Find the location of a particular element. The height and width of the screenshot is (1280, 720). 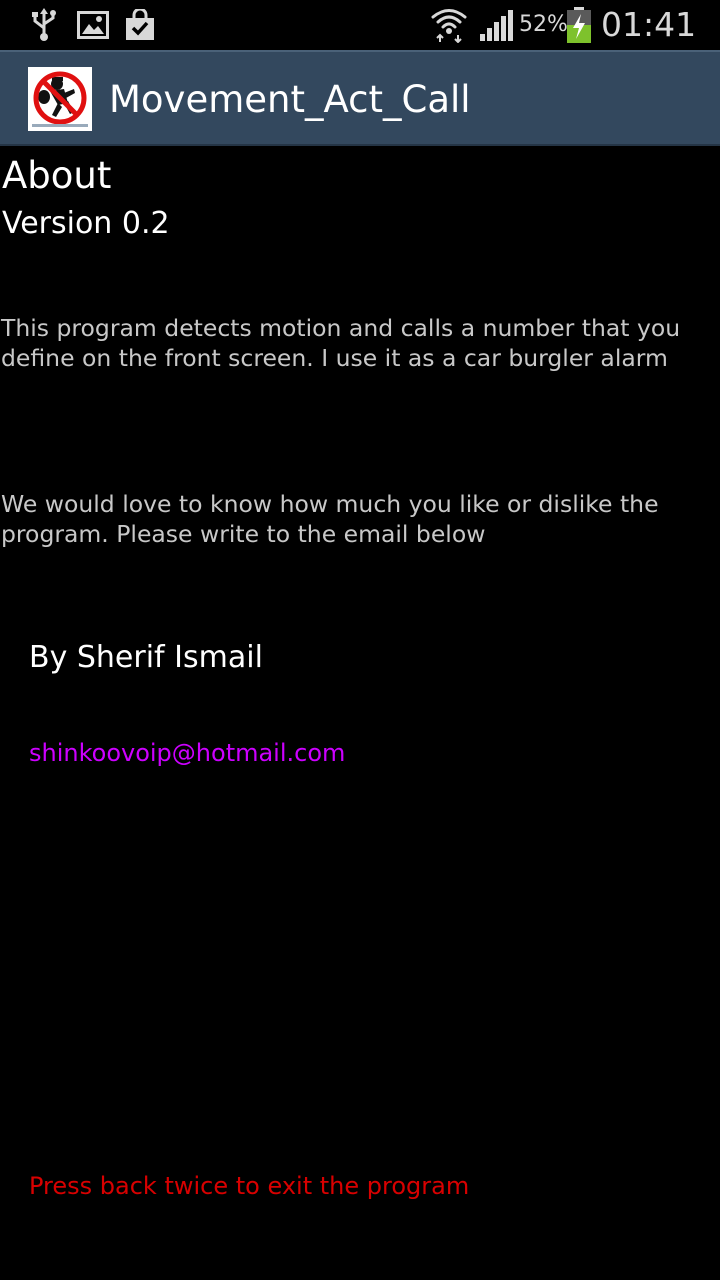

page-title: About is located at coordinates (57, 175).